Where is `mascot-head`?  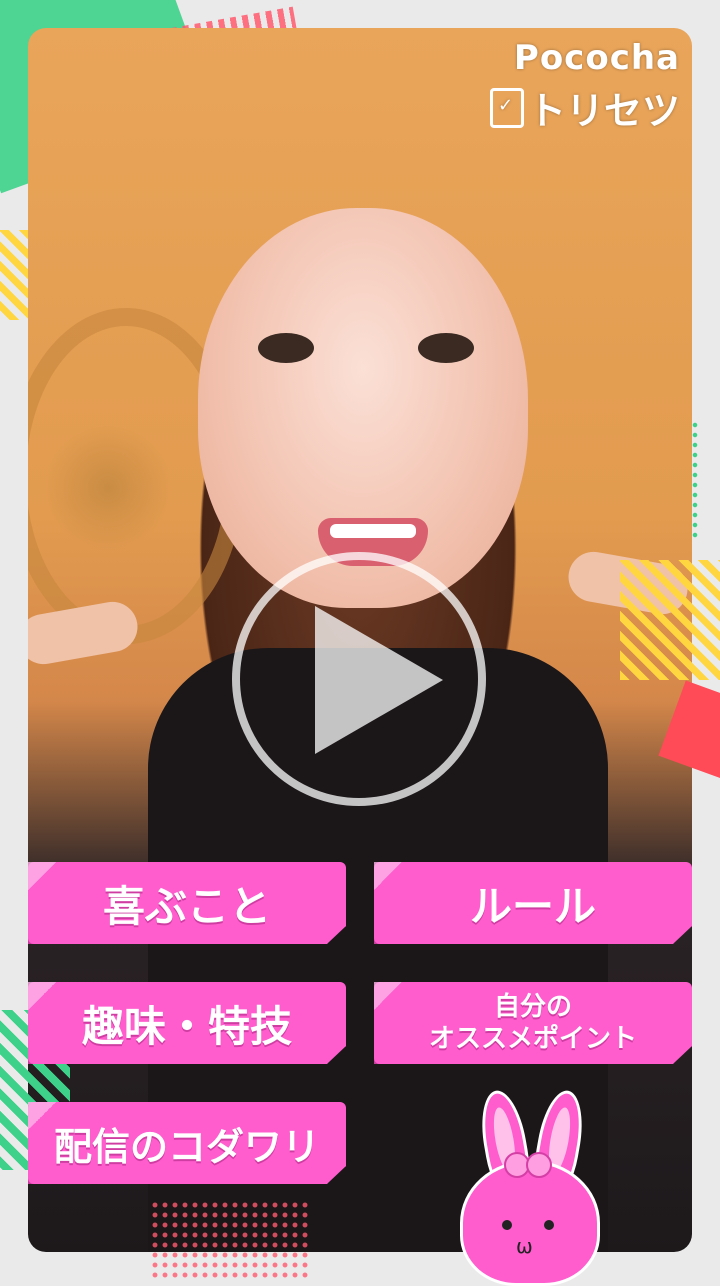
mascot-head is located at coordinates (530, 1223).